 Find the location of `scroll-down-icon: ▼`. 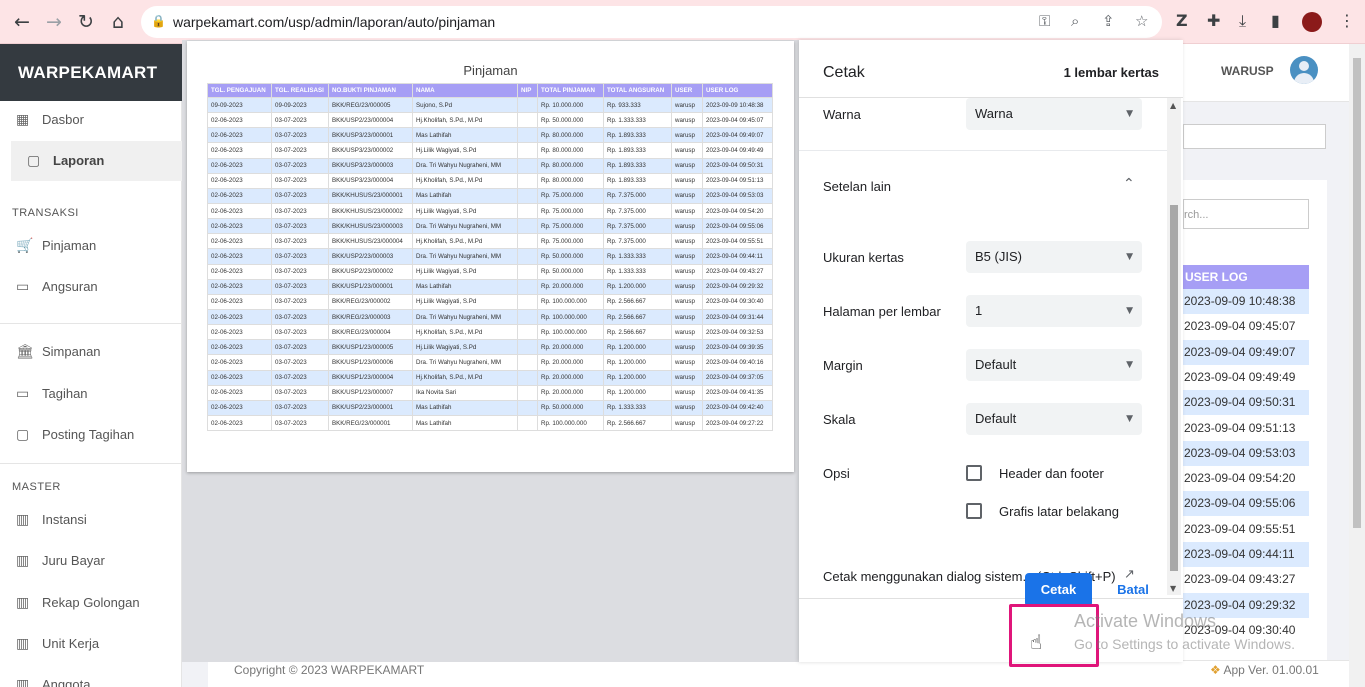

scroll-down-icon: ▼ is located at coordinates (1173, 588).